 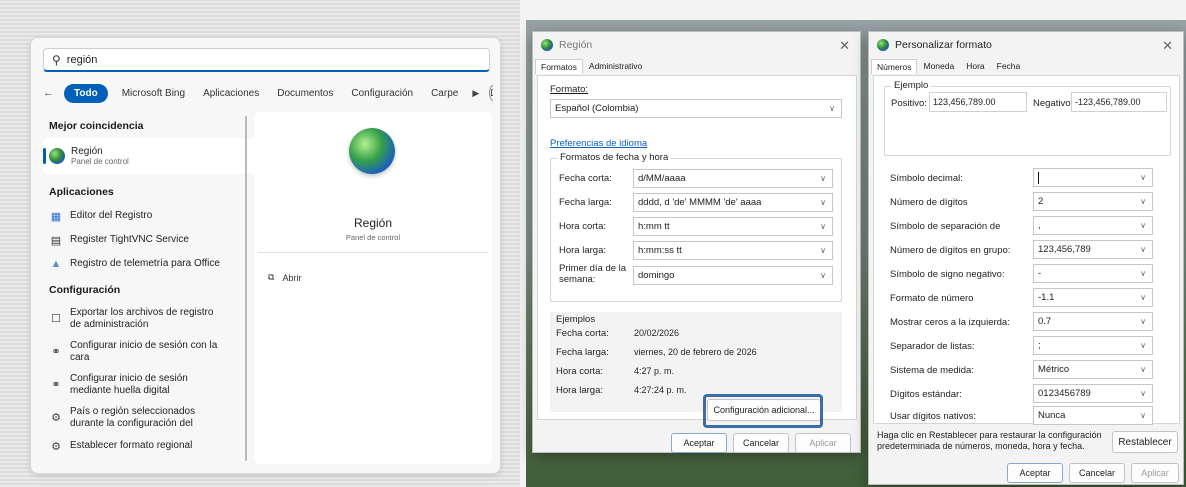 What do you see at coordinates (660, 250) in the screenshot?
I see `field-value: h:mm:ss tt` at bounding box center [660, 250].